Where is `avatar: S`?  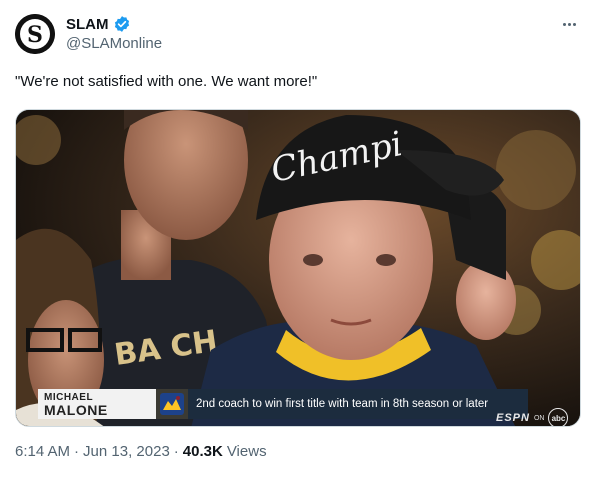 avatar: S is located at coordinates (35, 34).